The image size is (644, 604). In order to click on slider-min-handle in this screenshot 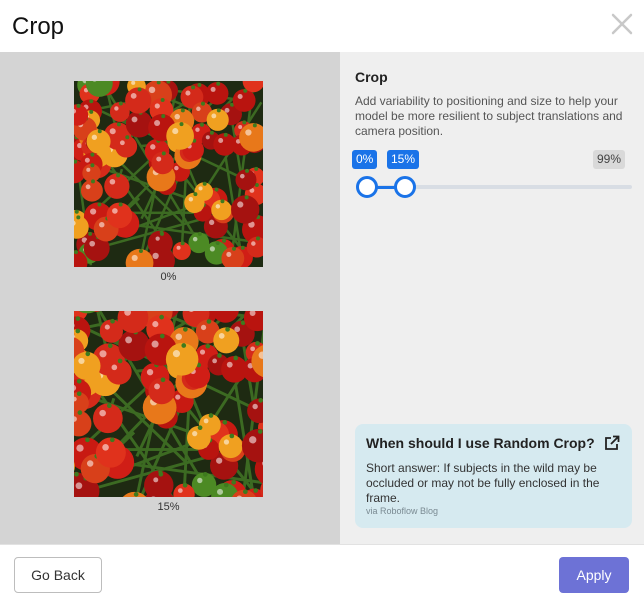, I will do `click(367, 187)`.